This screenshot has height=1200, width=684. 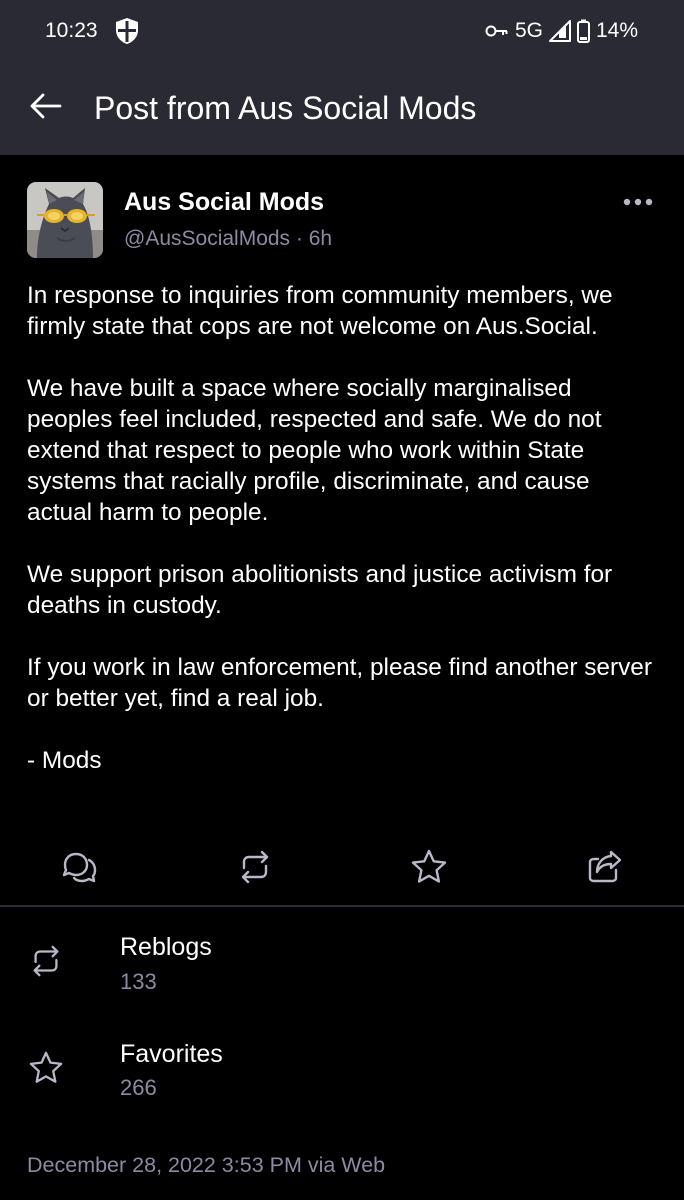 What do you see at coordinates (127, 31) in the screenshot?
I see `shield-icon` at bounding box center [127, 31].